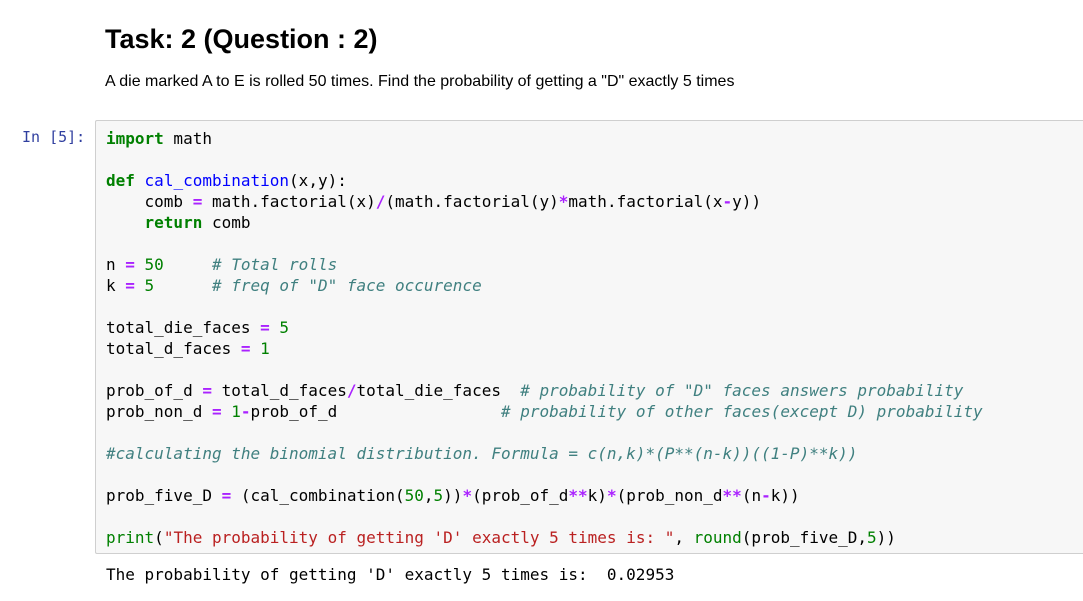  Describe the element at coordinates (318, 495) in the screenshot. I see `code-token: (cal_combination(` at that location.